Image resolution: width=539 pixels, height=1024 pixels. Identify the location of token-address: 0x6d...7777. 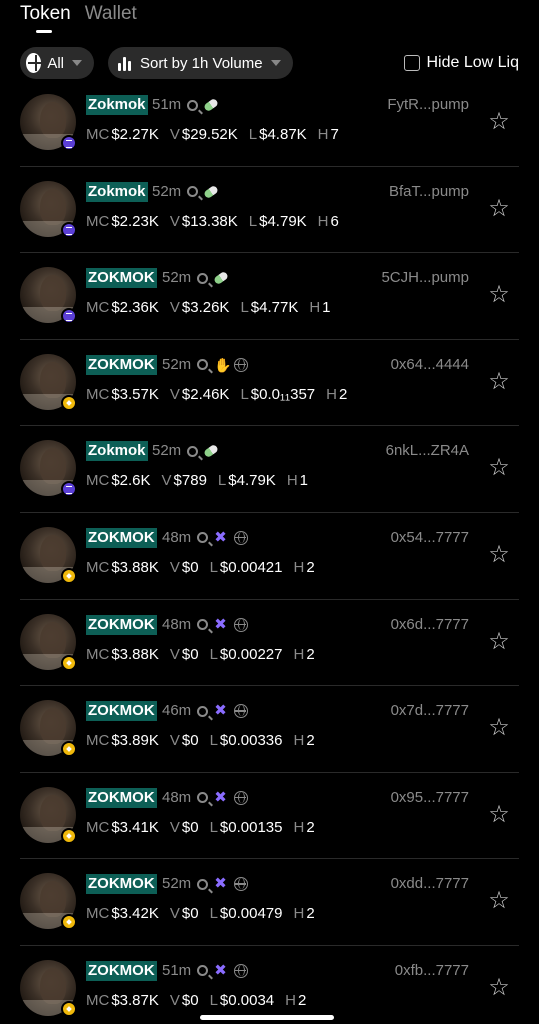
(430, 625).